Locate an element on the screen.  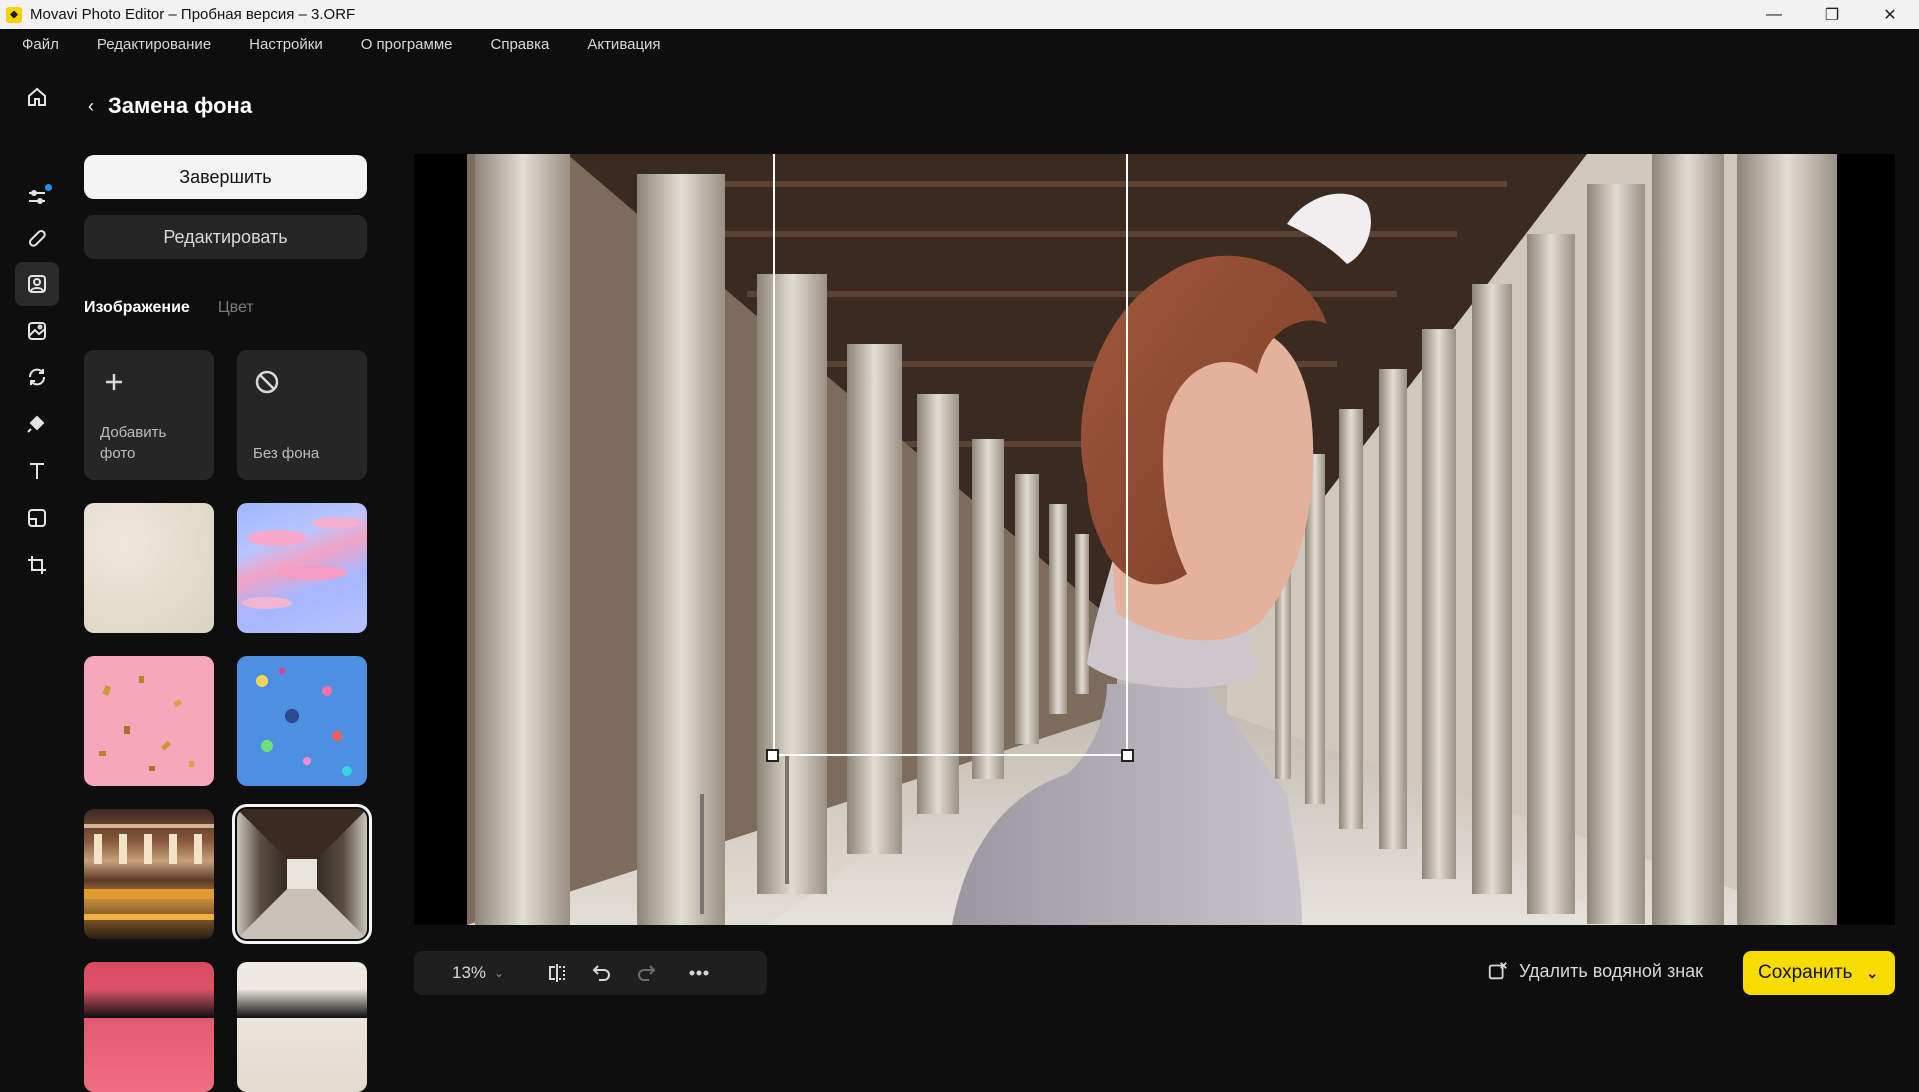
background-tile-blue-confetti is located at coordinates (302, 721).